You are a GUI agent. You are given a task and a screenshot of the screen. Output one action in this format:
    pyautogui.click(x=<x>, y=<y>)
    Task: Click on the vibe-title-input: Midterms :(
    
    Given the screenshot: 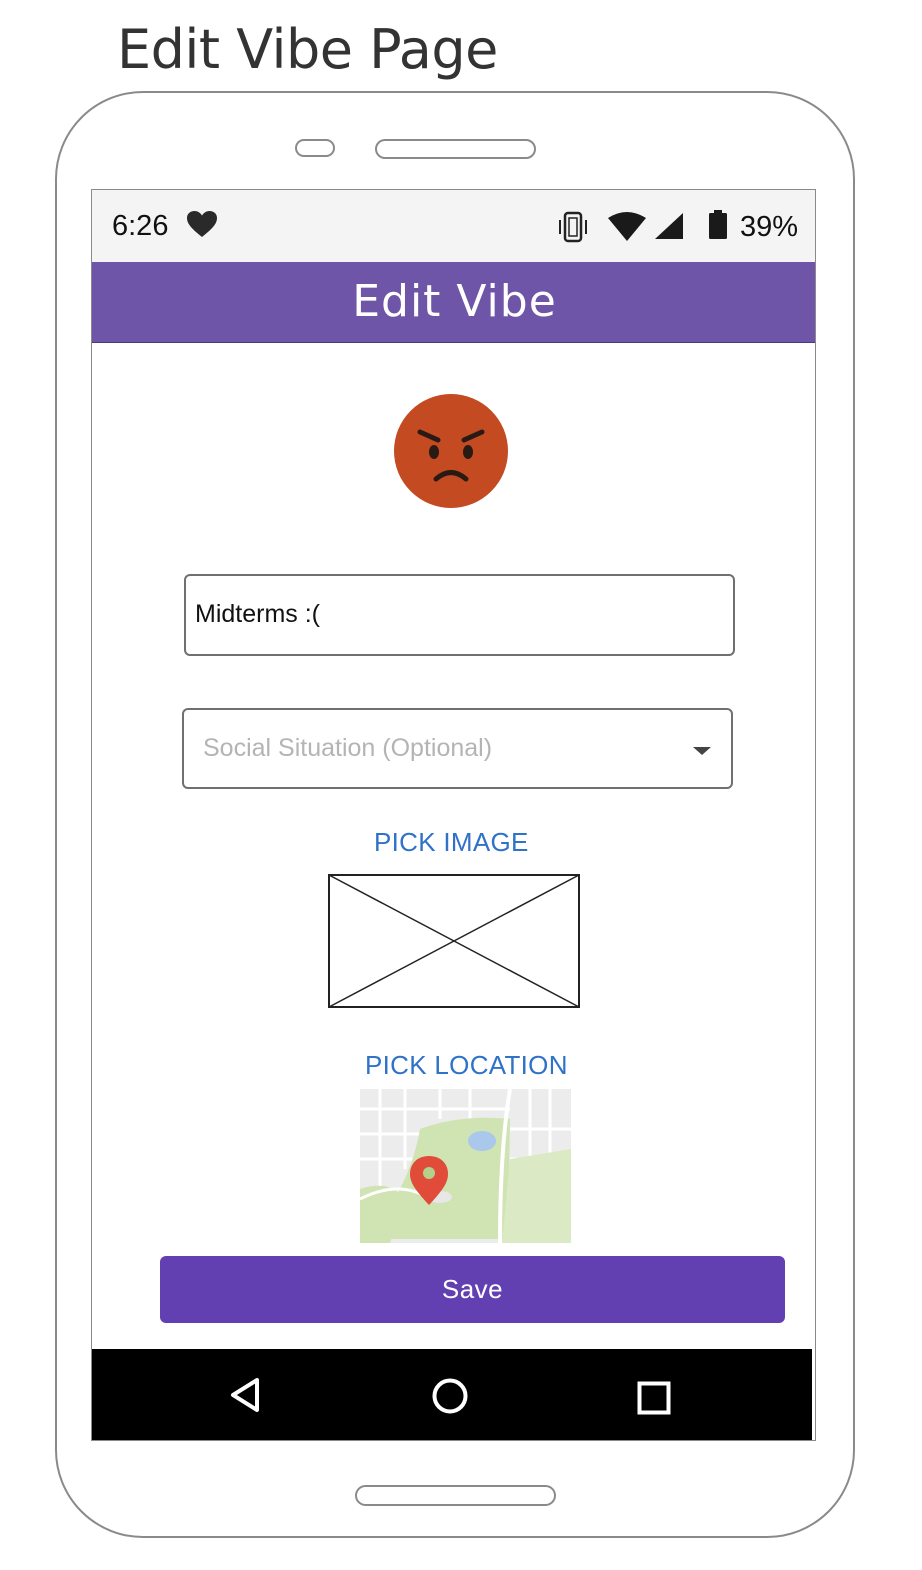 What is the action you would take?
    pyautogui.click(x=459, y=615)
    